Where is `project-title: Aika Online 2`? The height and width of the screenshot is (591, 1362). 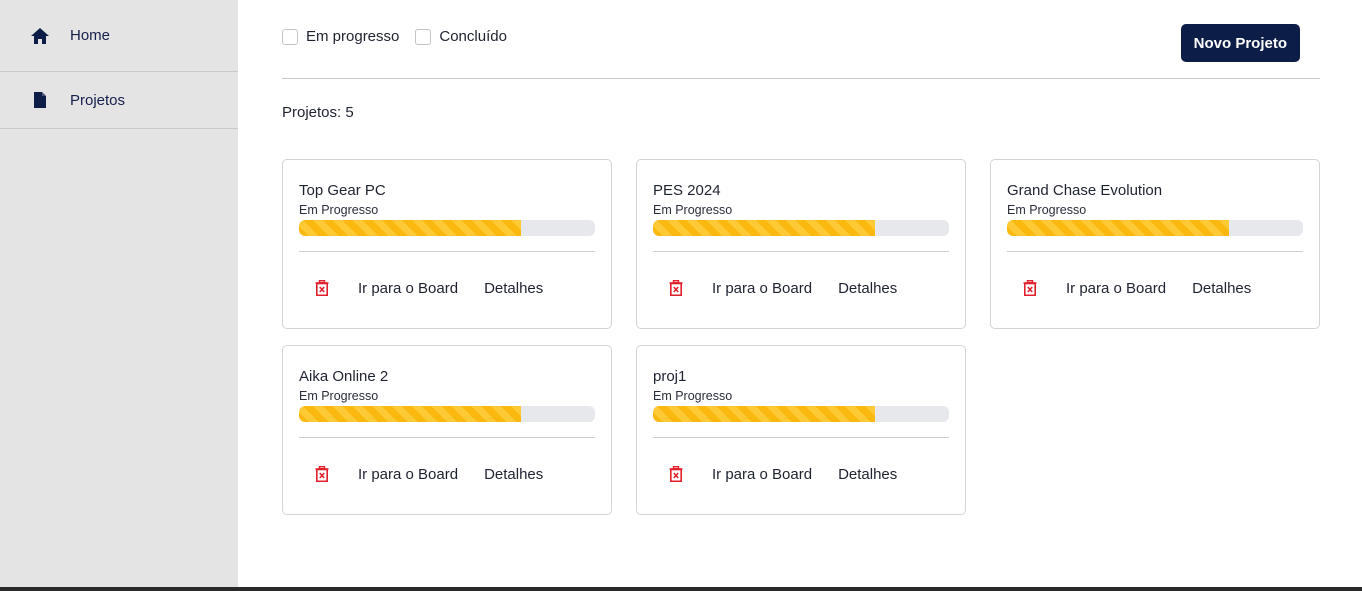 project-title: Aika Online 2 is located at coordinates (344, 376).